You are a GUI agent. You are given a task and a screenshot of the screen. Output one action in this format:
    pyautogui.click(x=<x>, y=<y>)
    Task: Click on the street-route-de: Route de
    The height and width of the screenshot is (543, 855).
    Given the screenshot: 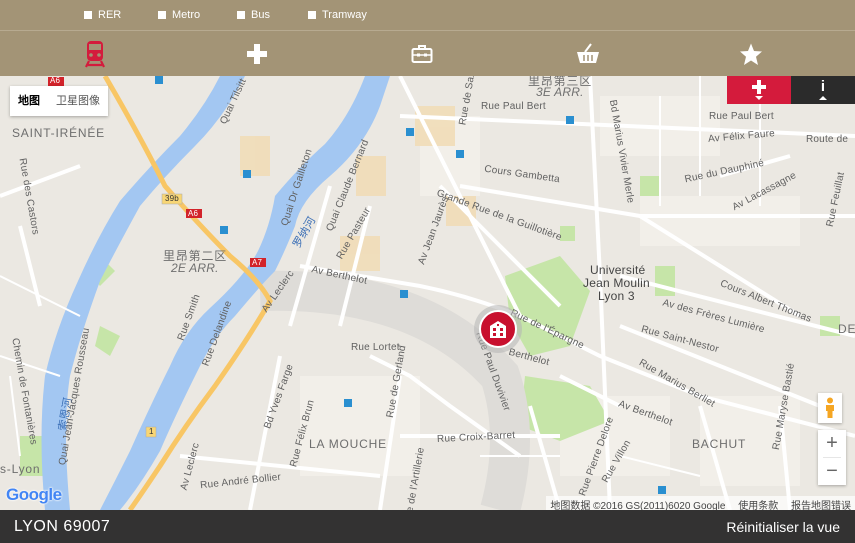 What is the action you would take?
    pyautogui.click(x=827, y=139)
    